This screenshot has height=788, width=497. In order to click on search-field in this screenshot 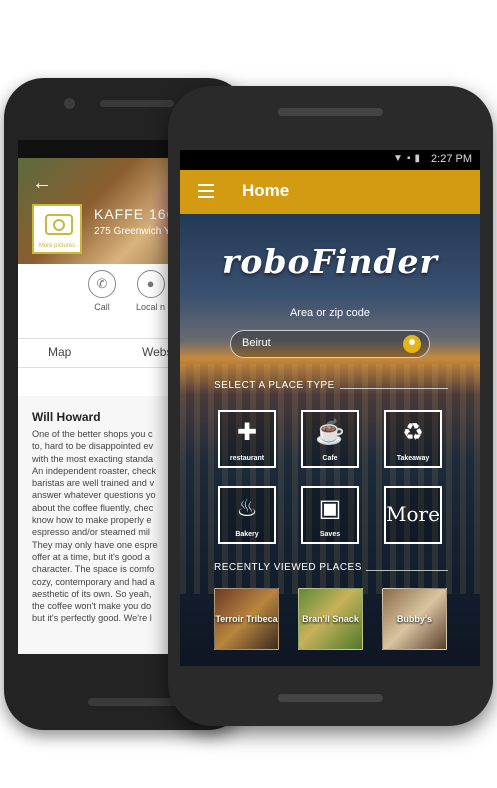, I will do `click(330, 344)`.